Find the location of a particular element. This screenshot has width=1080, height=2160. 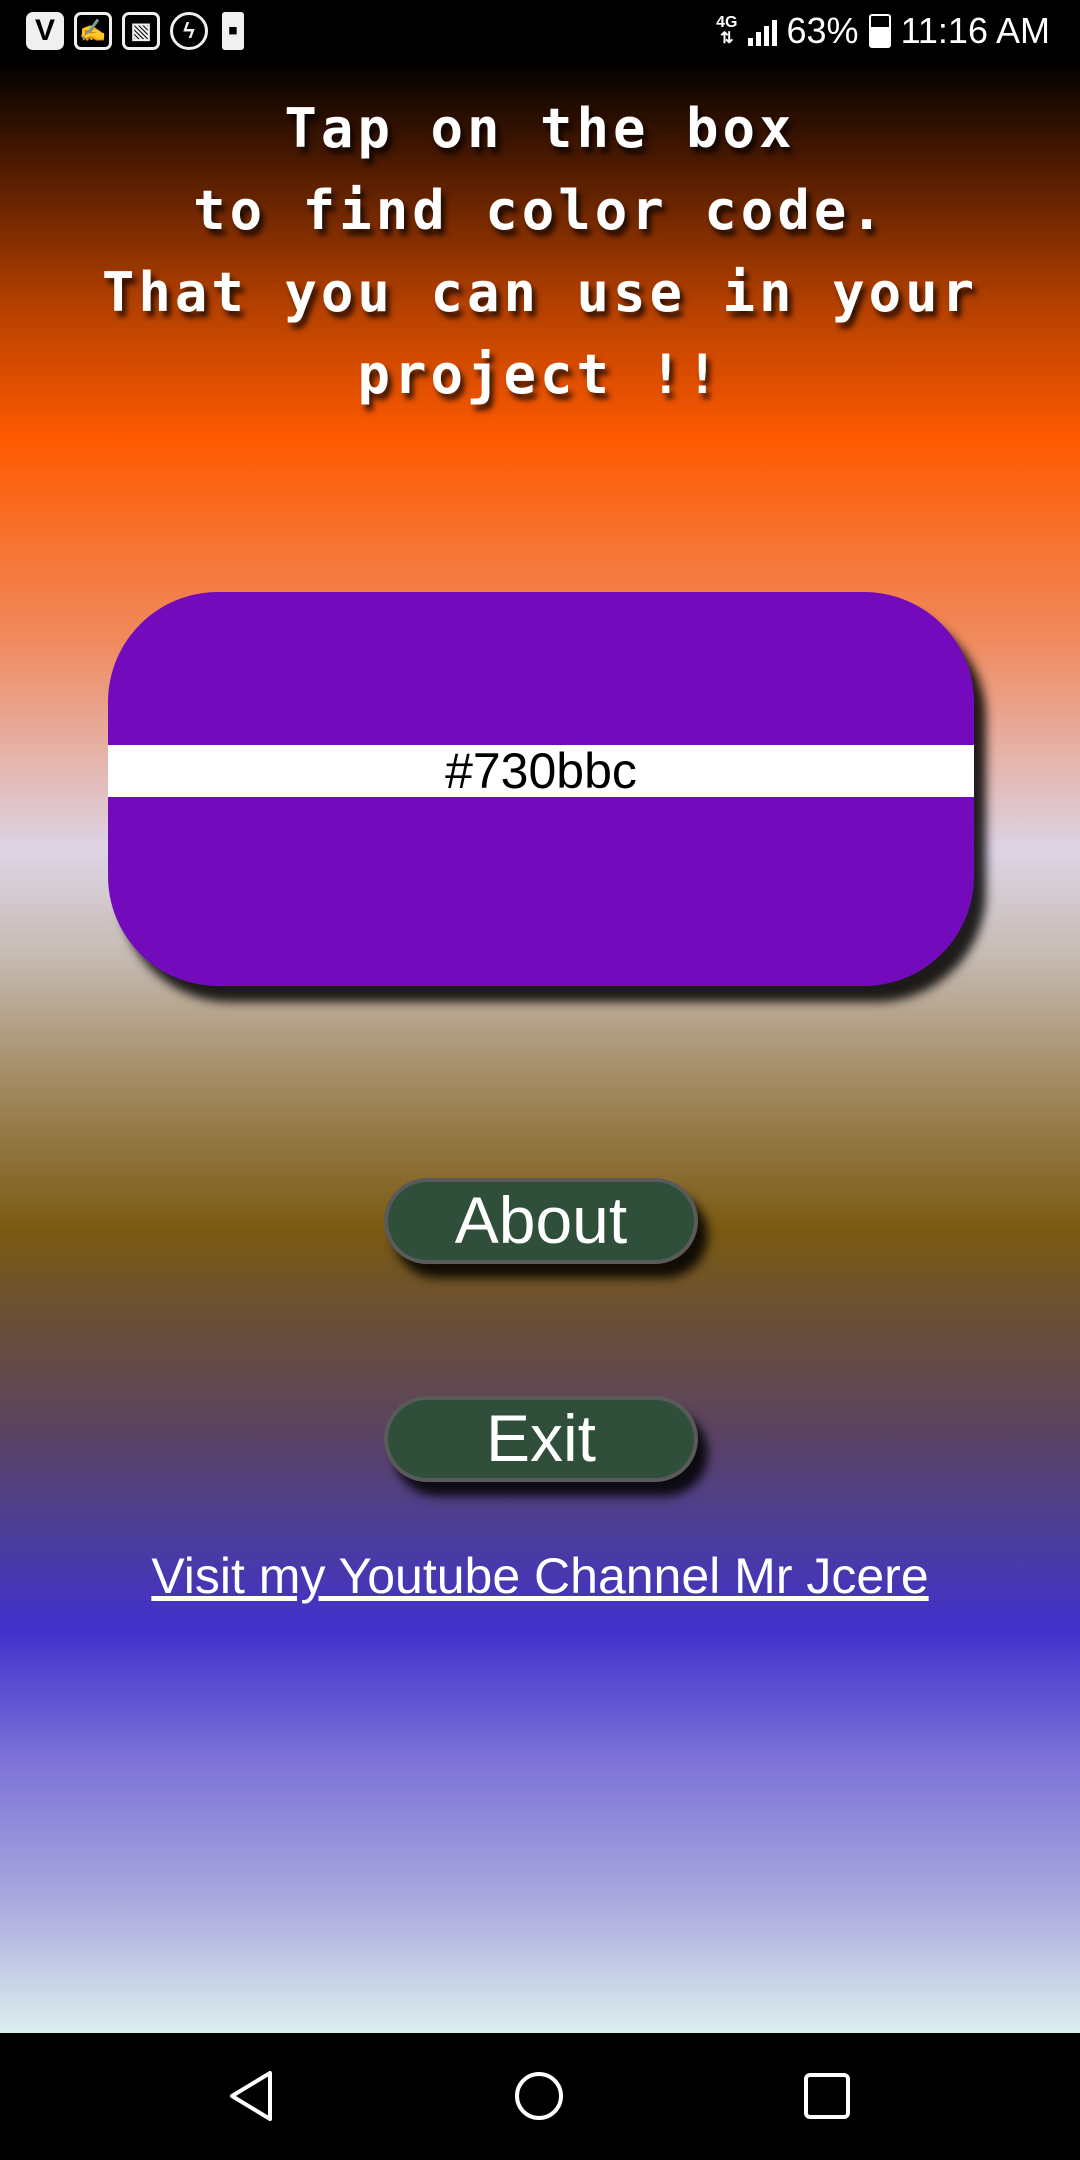

signal-icon is located at coordinates (762, 31).